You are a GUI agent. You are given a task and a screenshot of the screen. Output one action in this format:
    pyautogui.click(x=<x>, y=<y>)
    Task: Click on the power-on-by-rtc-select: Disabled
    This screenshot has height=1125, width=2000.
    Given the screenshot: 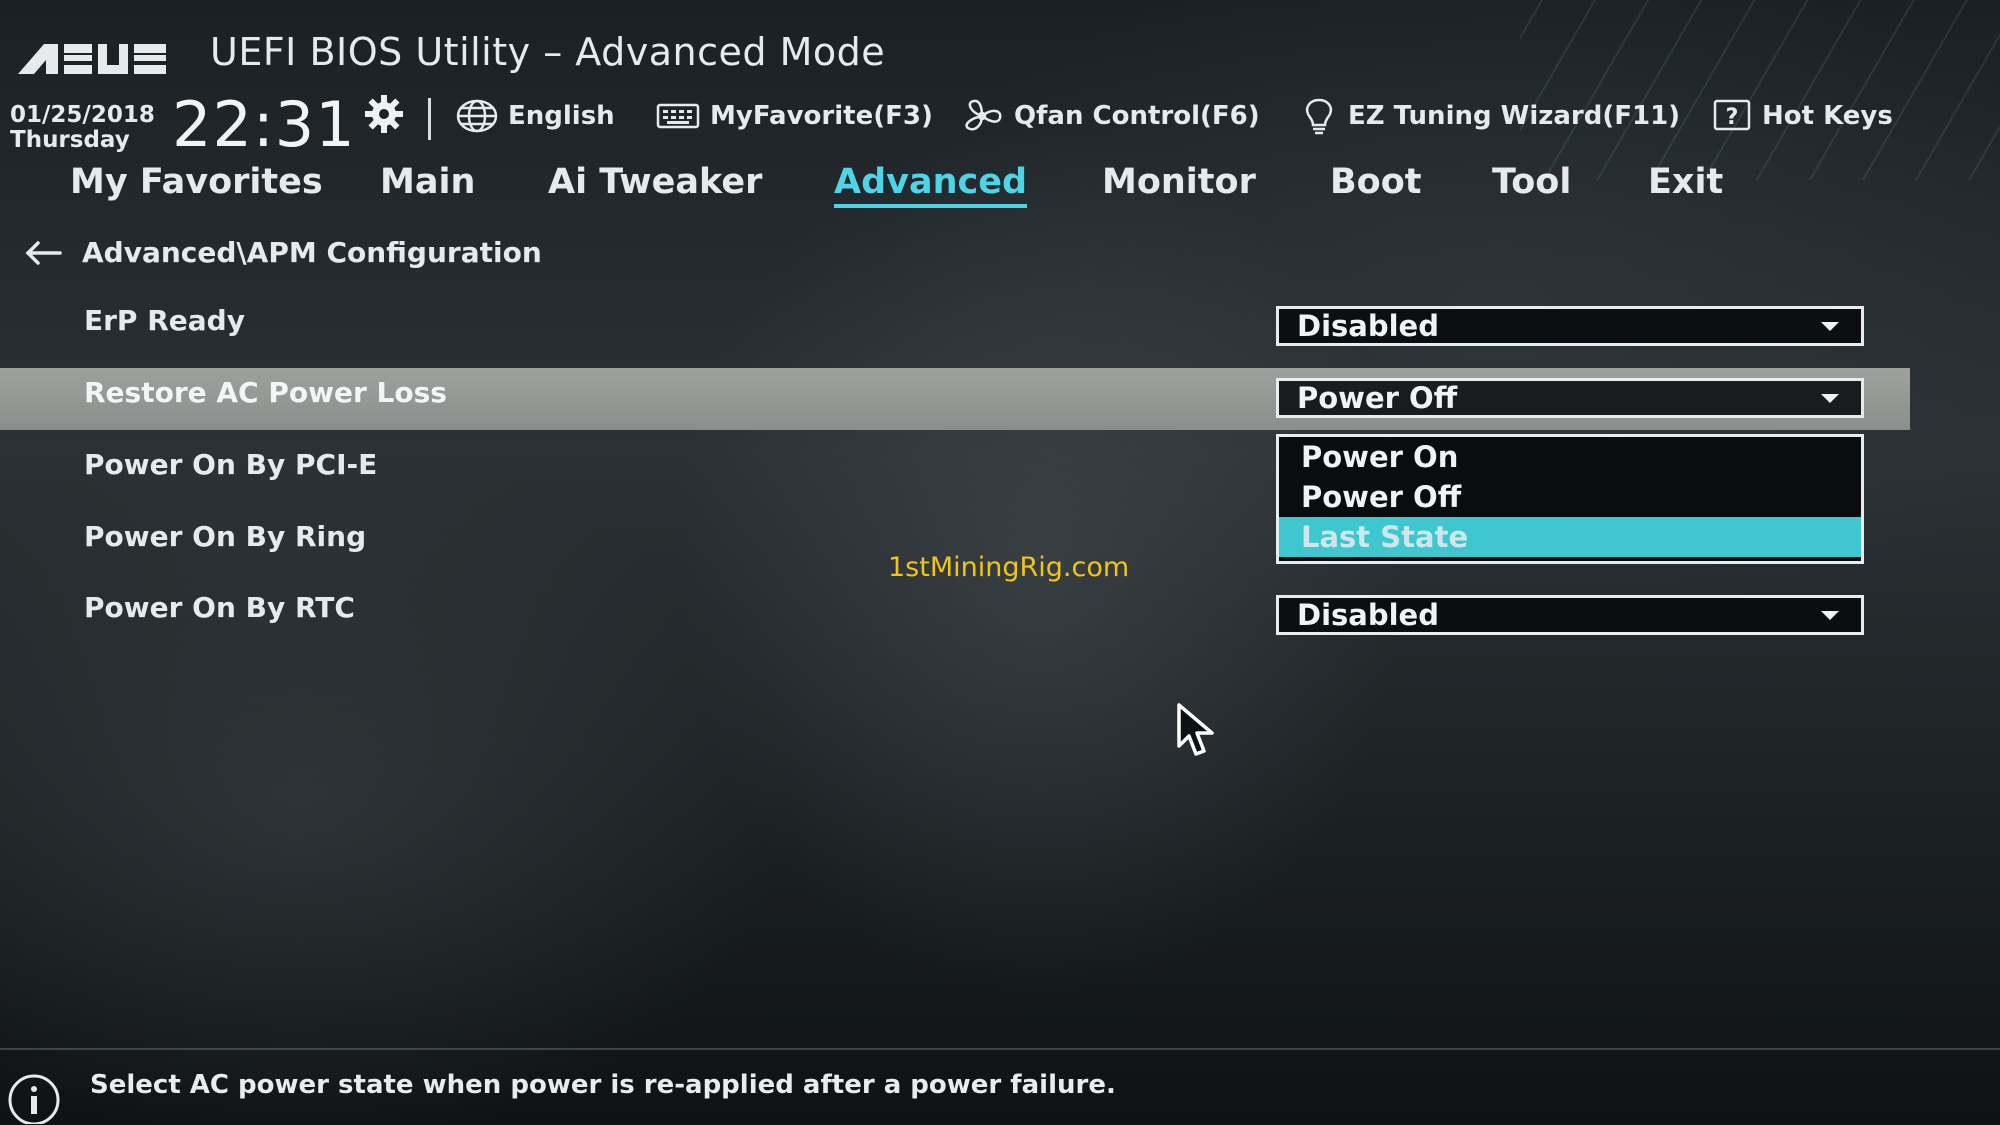 What is the action you would take?
    pyautogui.click(x=1570, y=615)
    